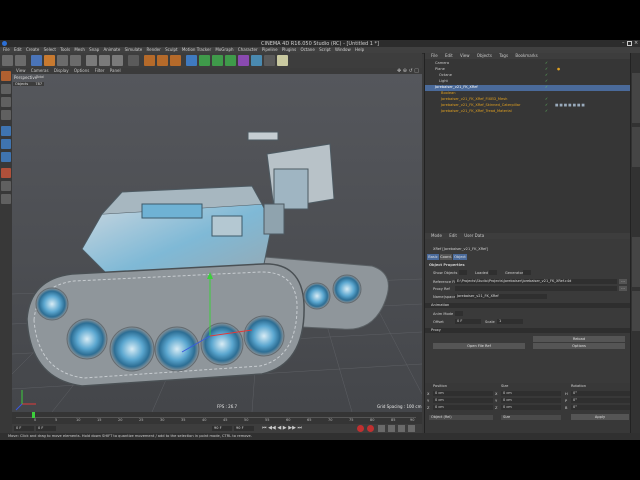 This screenshot has width=640, height=480. Describe the element at coordinates (243, 60) in the screenshot. I see `deformer-icon` at that location.